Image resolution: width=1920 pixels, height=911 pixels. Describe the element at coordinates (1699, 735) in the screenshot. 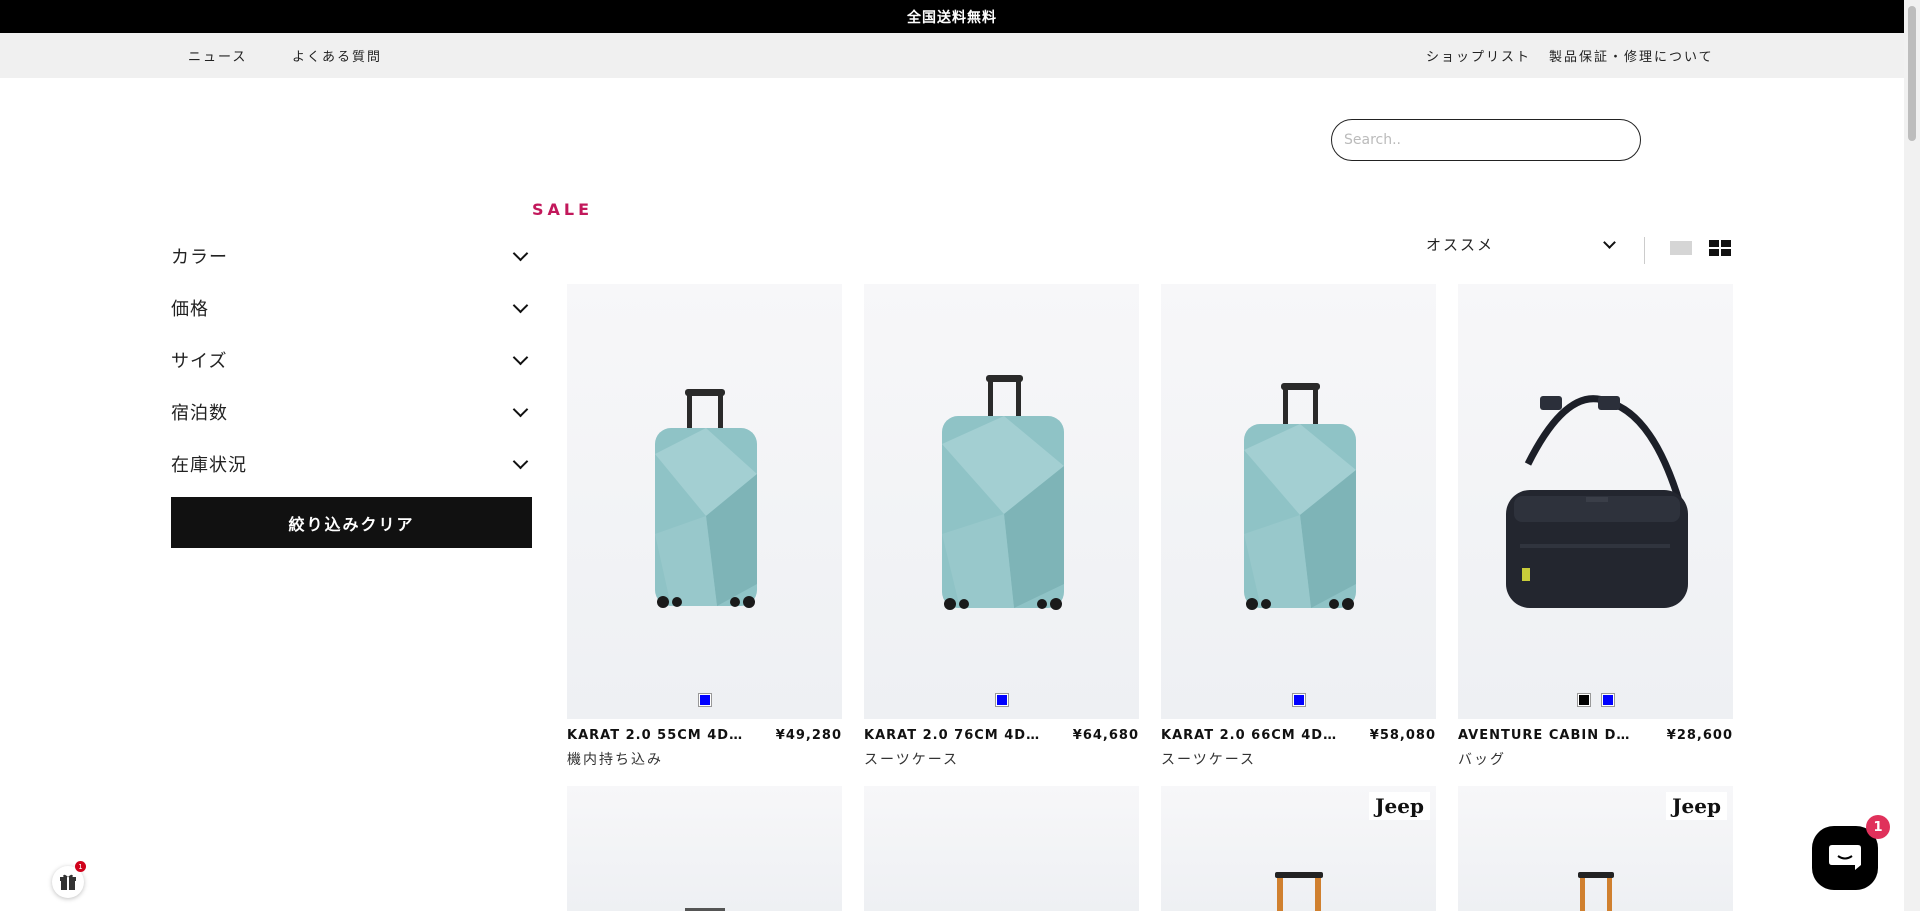

I see `product-price: ¥28,600` at that location.